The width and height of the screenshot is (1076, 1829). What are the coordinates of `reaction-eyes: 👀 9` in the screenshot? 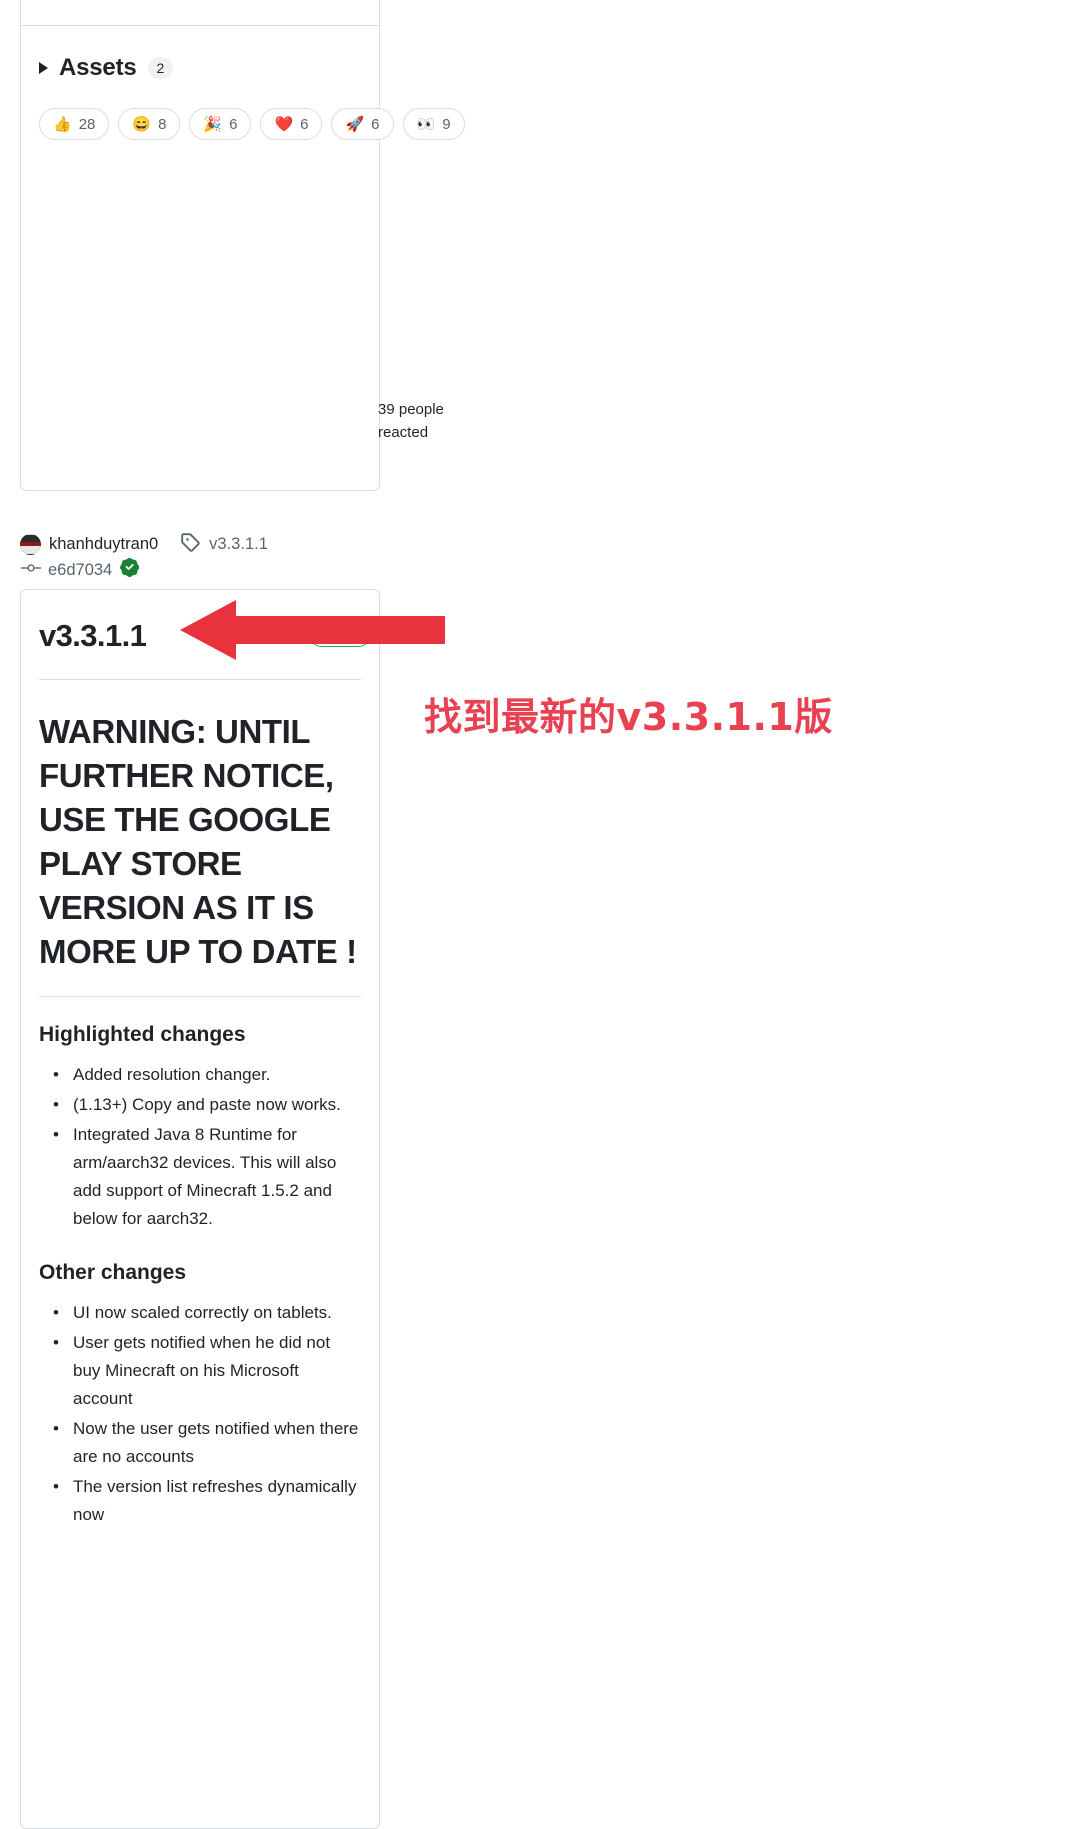 It's located at (433, 124).